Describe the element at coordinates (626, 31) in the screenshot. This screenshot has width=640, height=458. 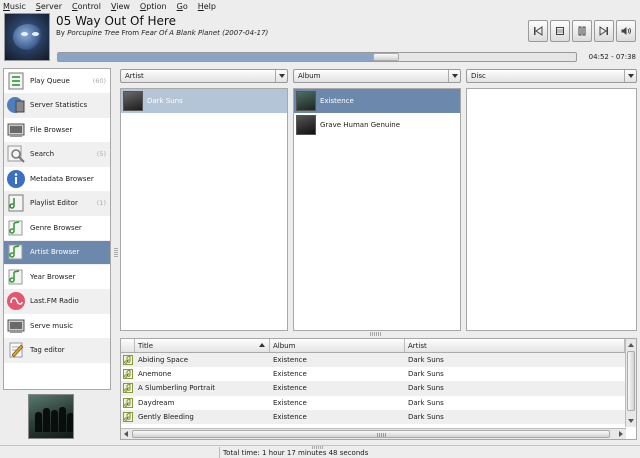
I see `volume-button` at that location.